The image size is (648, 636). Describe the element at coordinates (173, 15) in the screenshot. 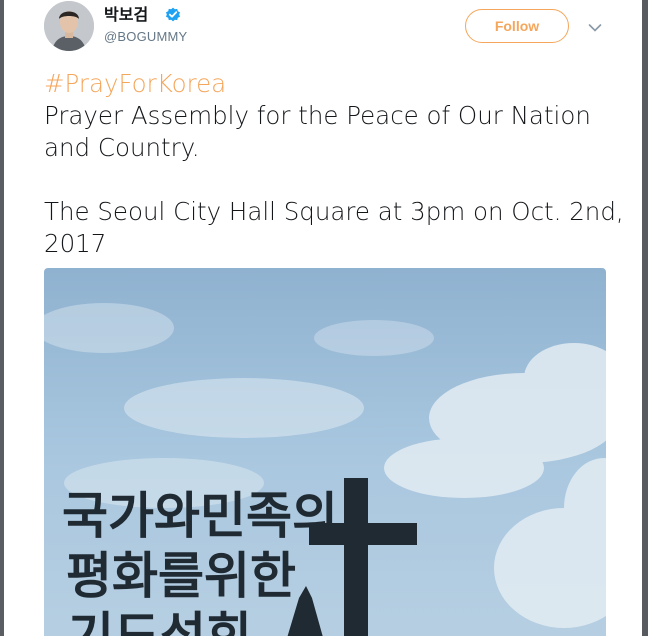

I see `verified-badge-icon` at that location.